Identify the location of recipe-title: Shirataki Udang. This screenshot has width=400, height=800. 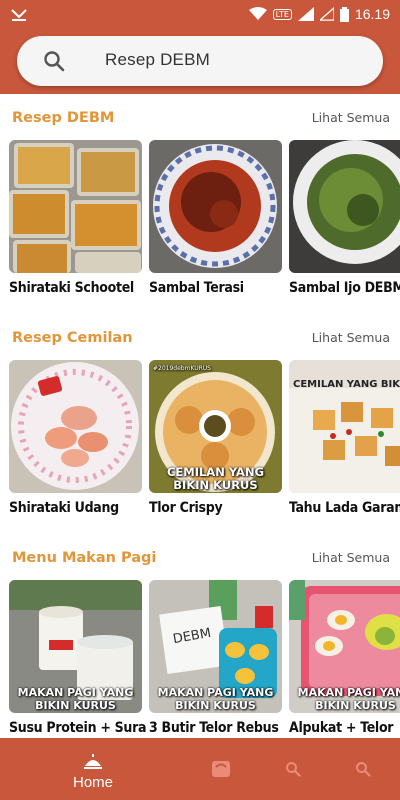
(64, 508).